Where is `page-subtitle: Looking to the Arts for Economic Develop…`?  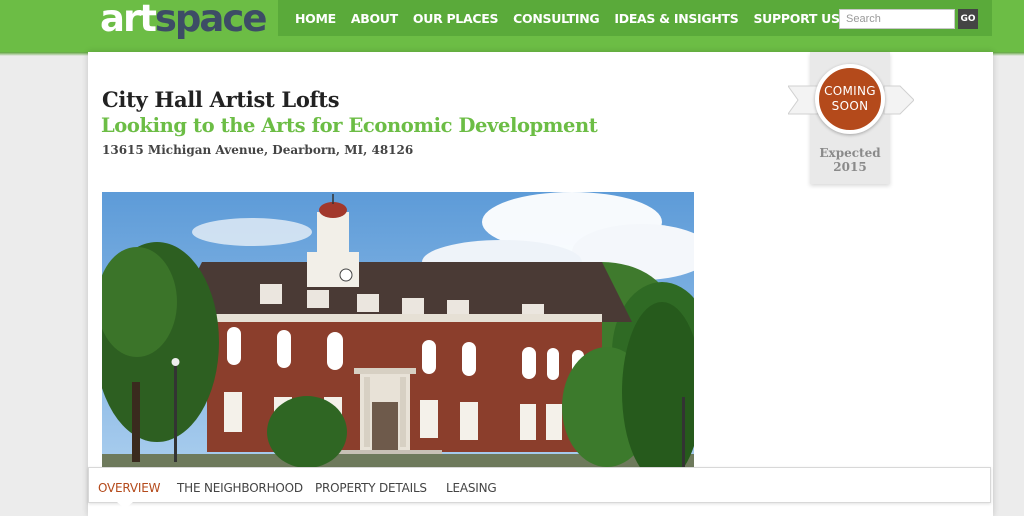 page-subtitle: Looking to the Arts for Economic Develop… is located at coordinates (349, 125).